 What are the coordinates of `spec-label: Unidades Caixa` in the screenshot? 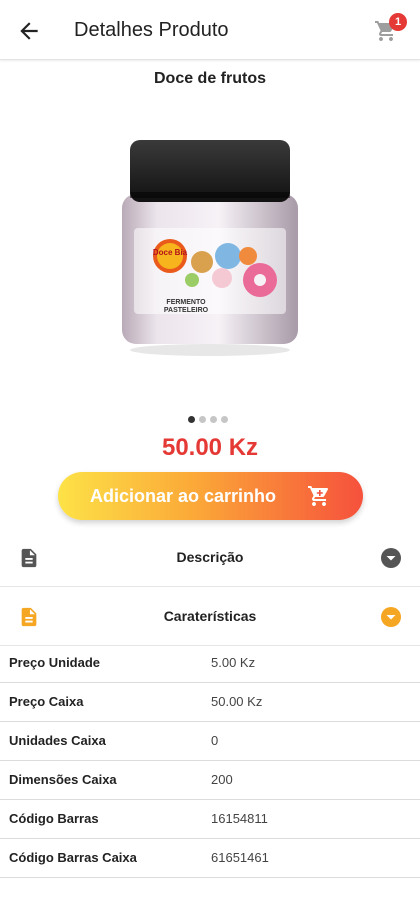 It's located at (57, 740).